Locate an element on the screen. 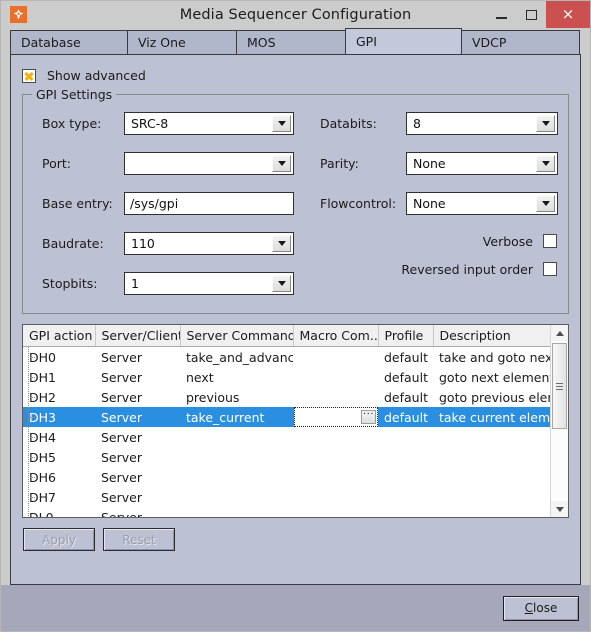 This screenshot has height=632, width=591. scroll-up-button is located at coordinates (559, 333).